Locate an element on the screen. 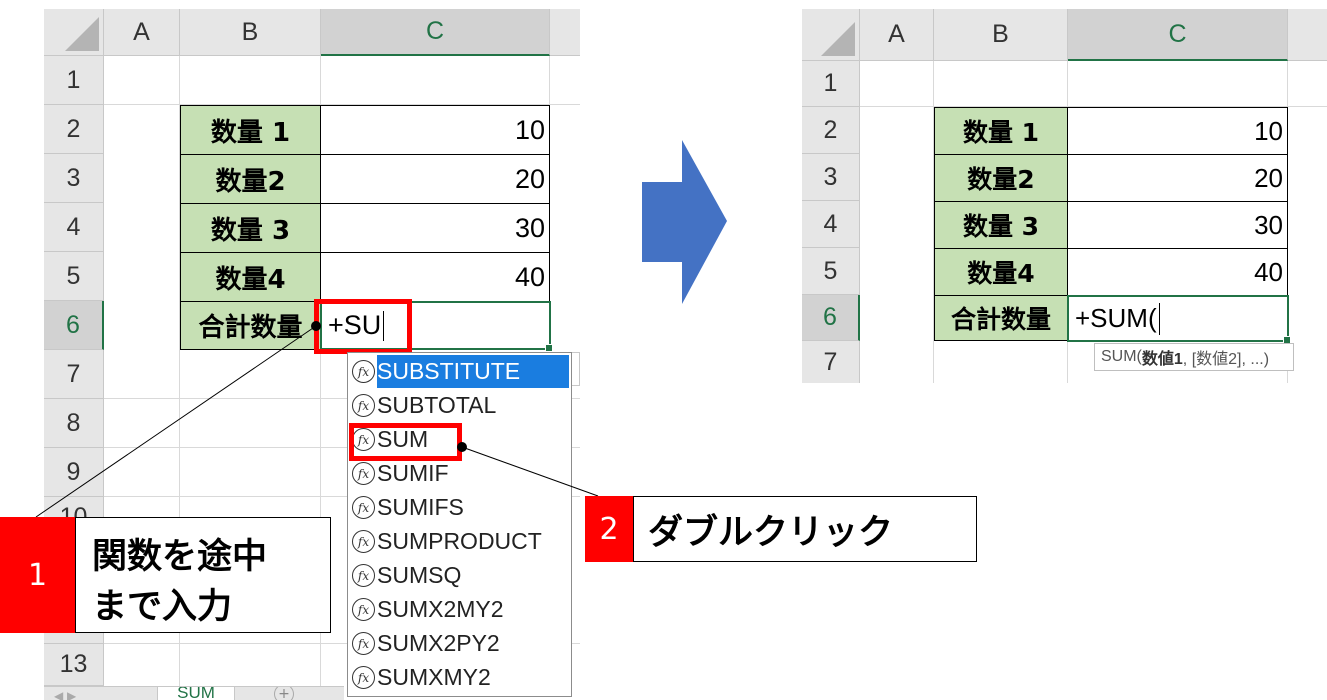 Image resolution: width=1327 pixels, height=700 pixels. fill-handle is located at coordinates (549, 348).